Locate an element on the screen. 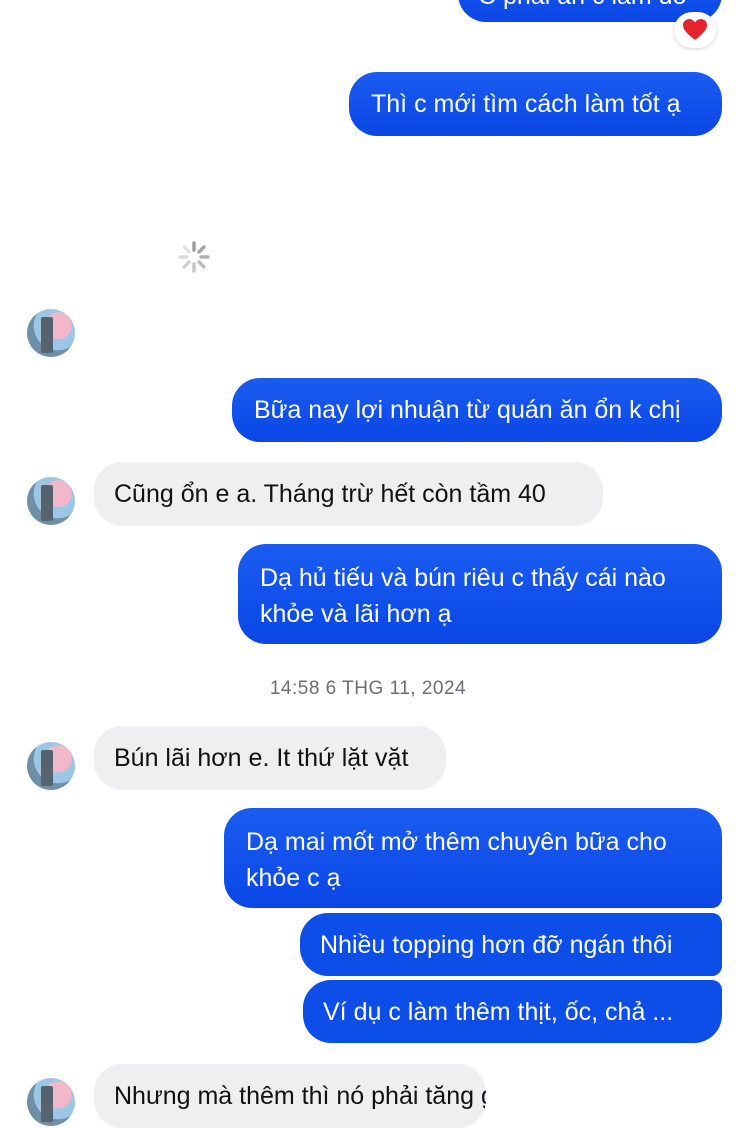  message-incoming-partial: Nhưng mà thêm thì nó phải tăng giá is located at coordinates (290, 1096).